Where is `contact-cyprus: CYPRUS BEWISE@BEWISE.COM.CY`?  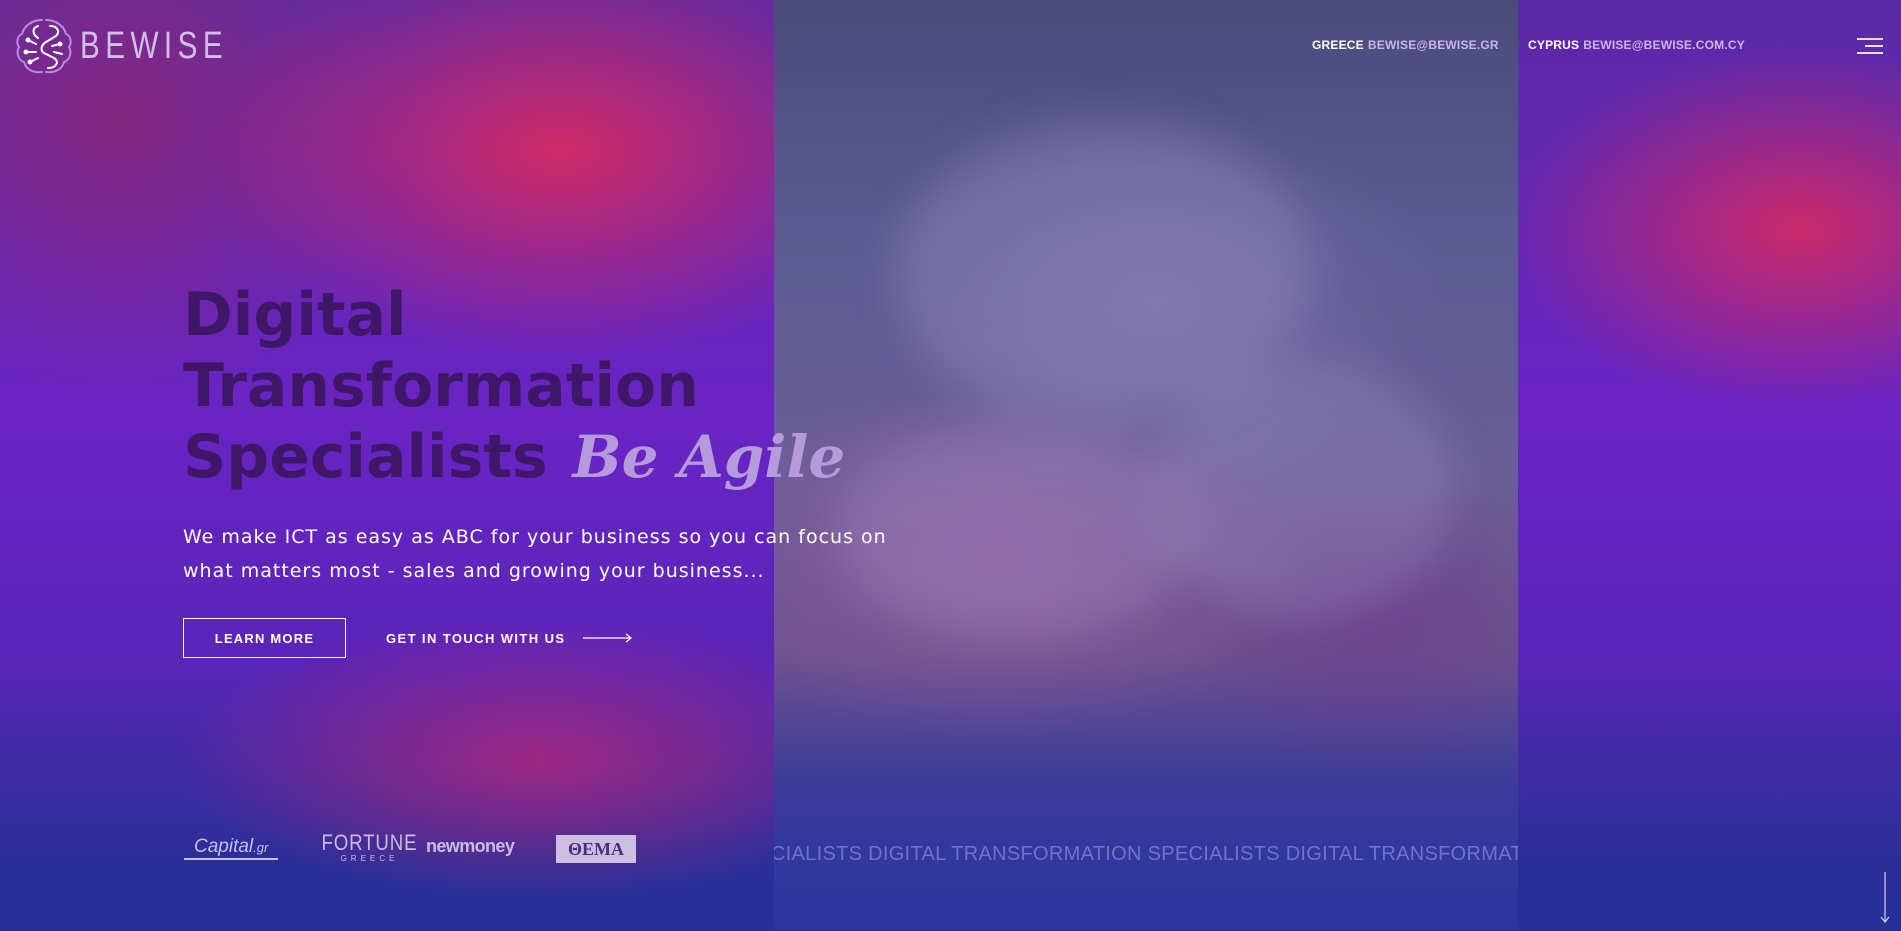 contact-cyprus: CYPRUS BEWISE@BEWISE.COM.CY is located at coordinates (1636, 45).